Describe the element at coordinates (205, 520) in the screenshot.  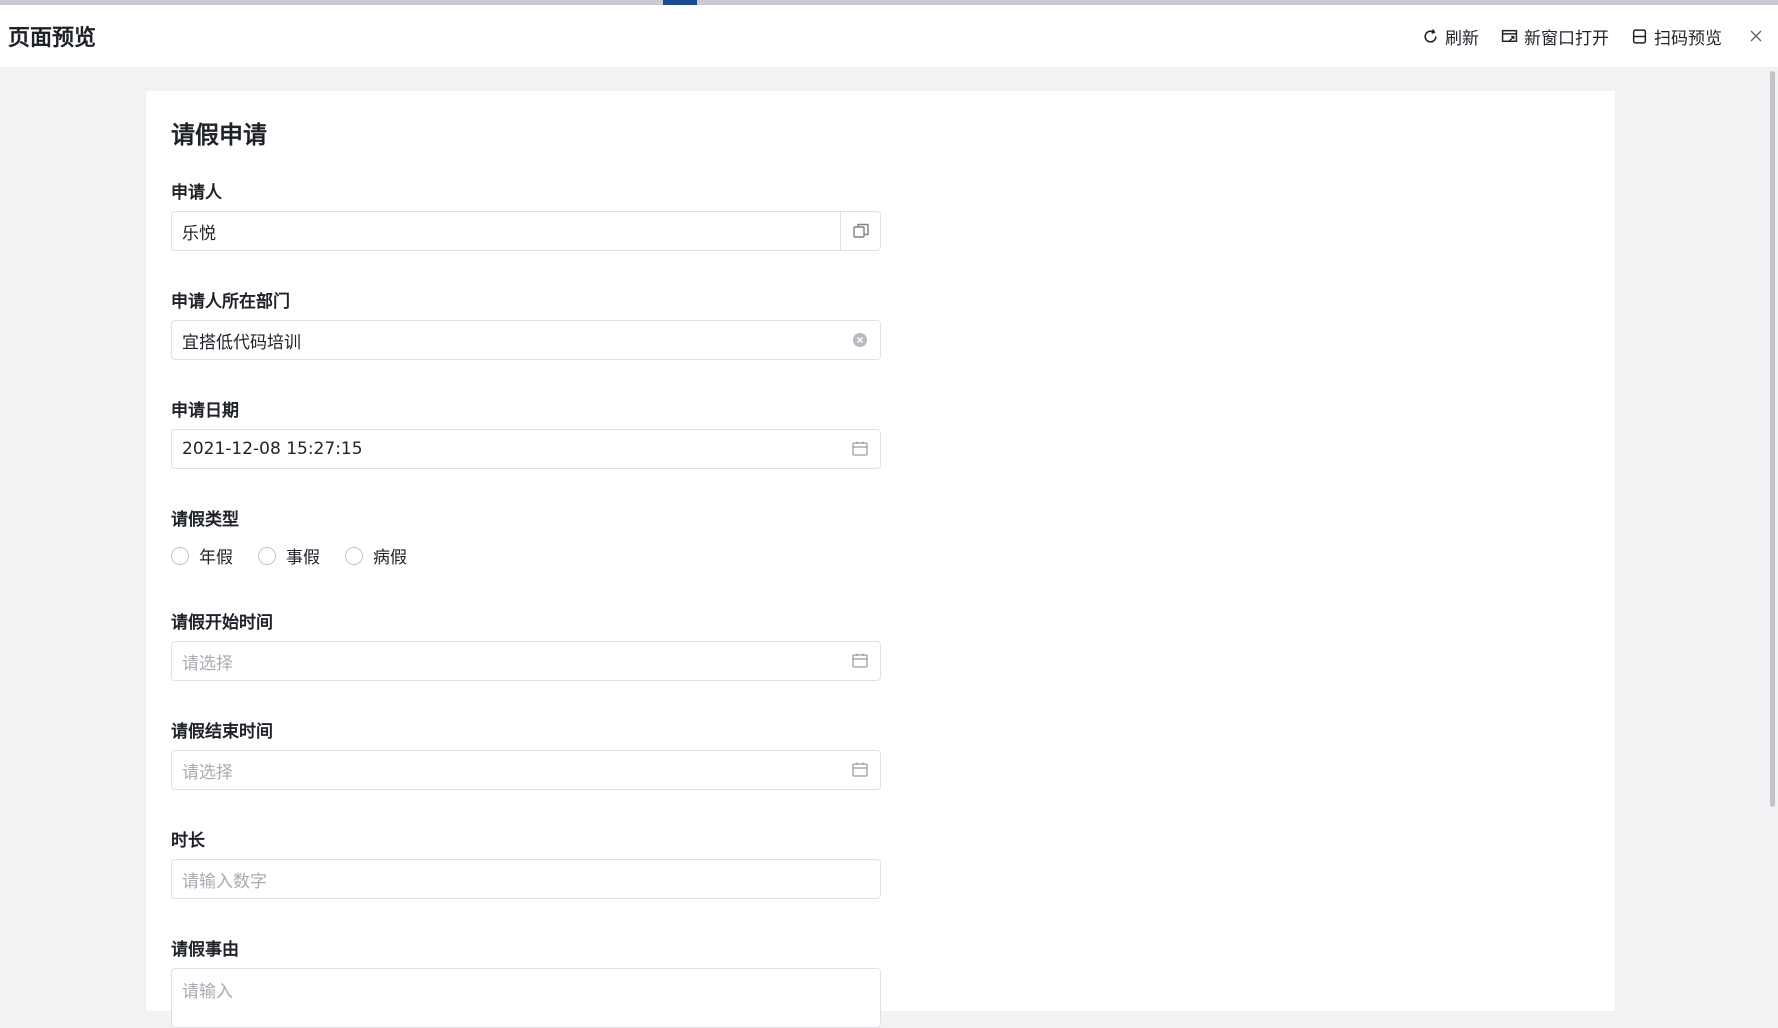
I see `leave-type-label: 请假类型` at that location.